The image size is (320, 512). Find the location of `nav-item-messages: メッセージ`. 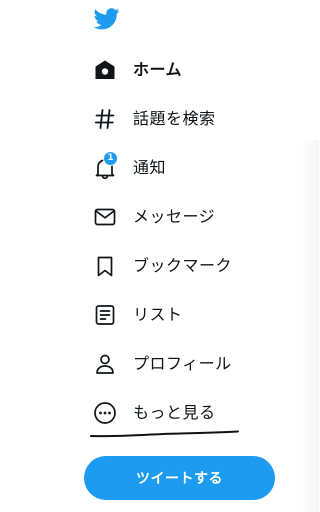

nav-item-messages: メッセージ is located at coordinates (184, 217).